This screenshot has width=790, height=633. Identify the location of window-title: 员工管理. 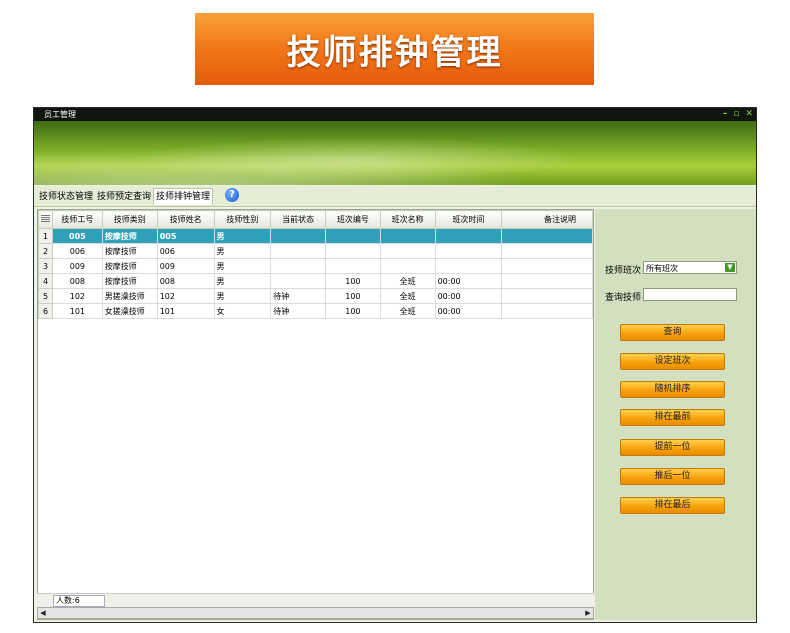
(60, 114).